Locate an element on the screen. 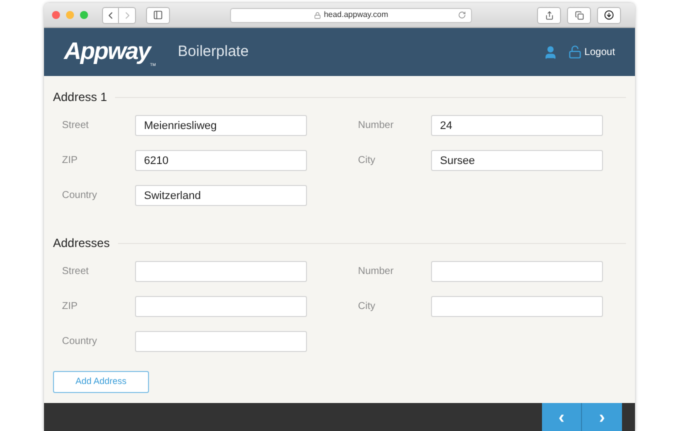 This screenshot has height=431, width=678. tabs-icon is located at coordinates (579, 15).